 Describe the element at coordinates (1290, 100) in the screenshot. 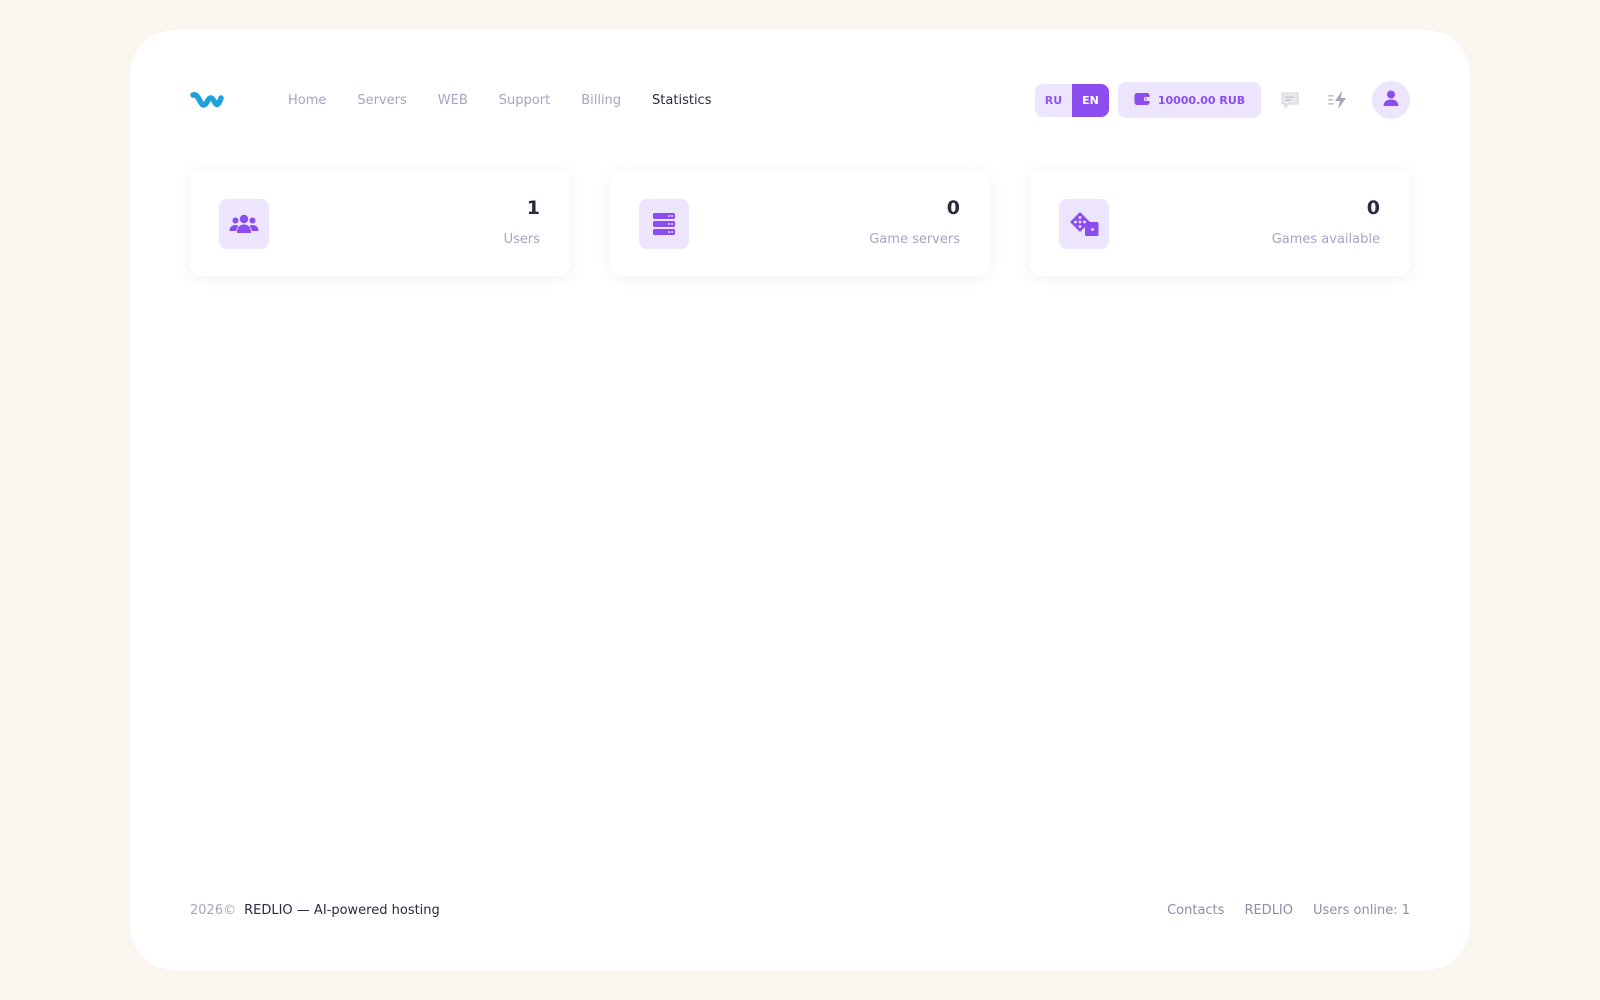

I see `chat-icon` at that location.